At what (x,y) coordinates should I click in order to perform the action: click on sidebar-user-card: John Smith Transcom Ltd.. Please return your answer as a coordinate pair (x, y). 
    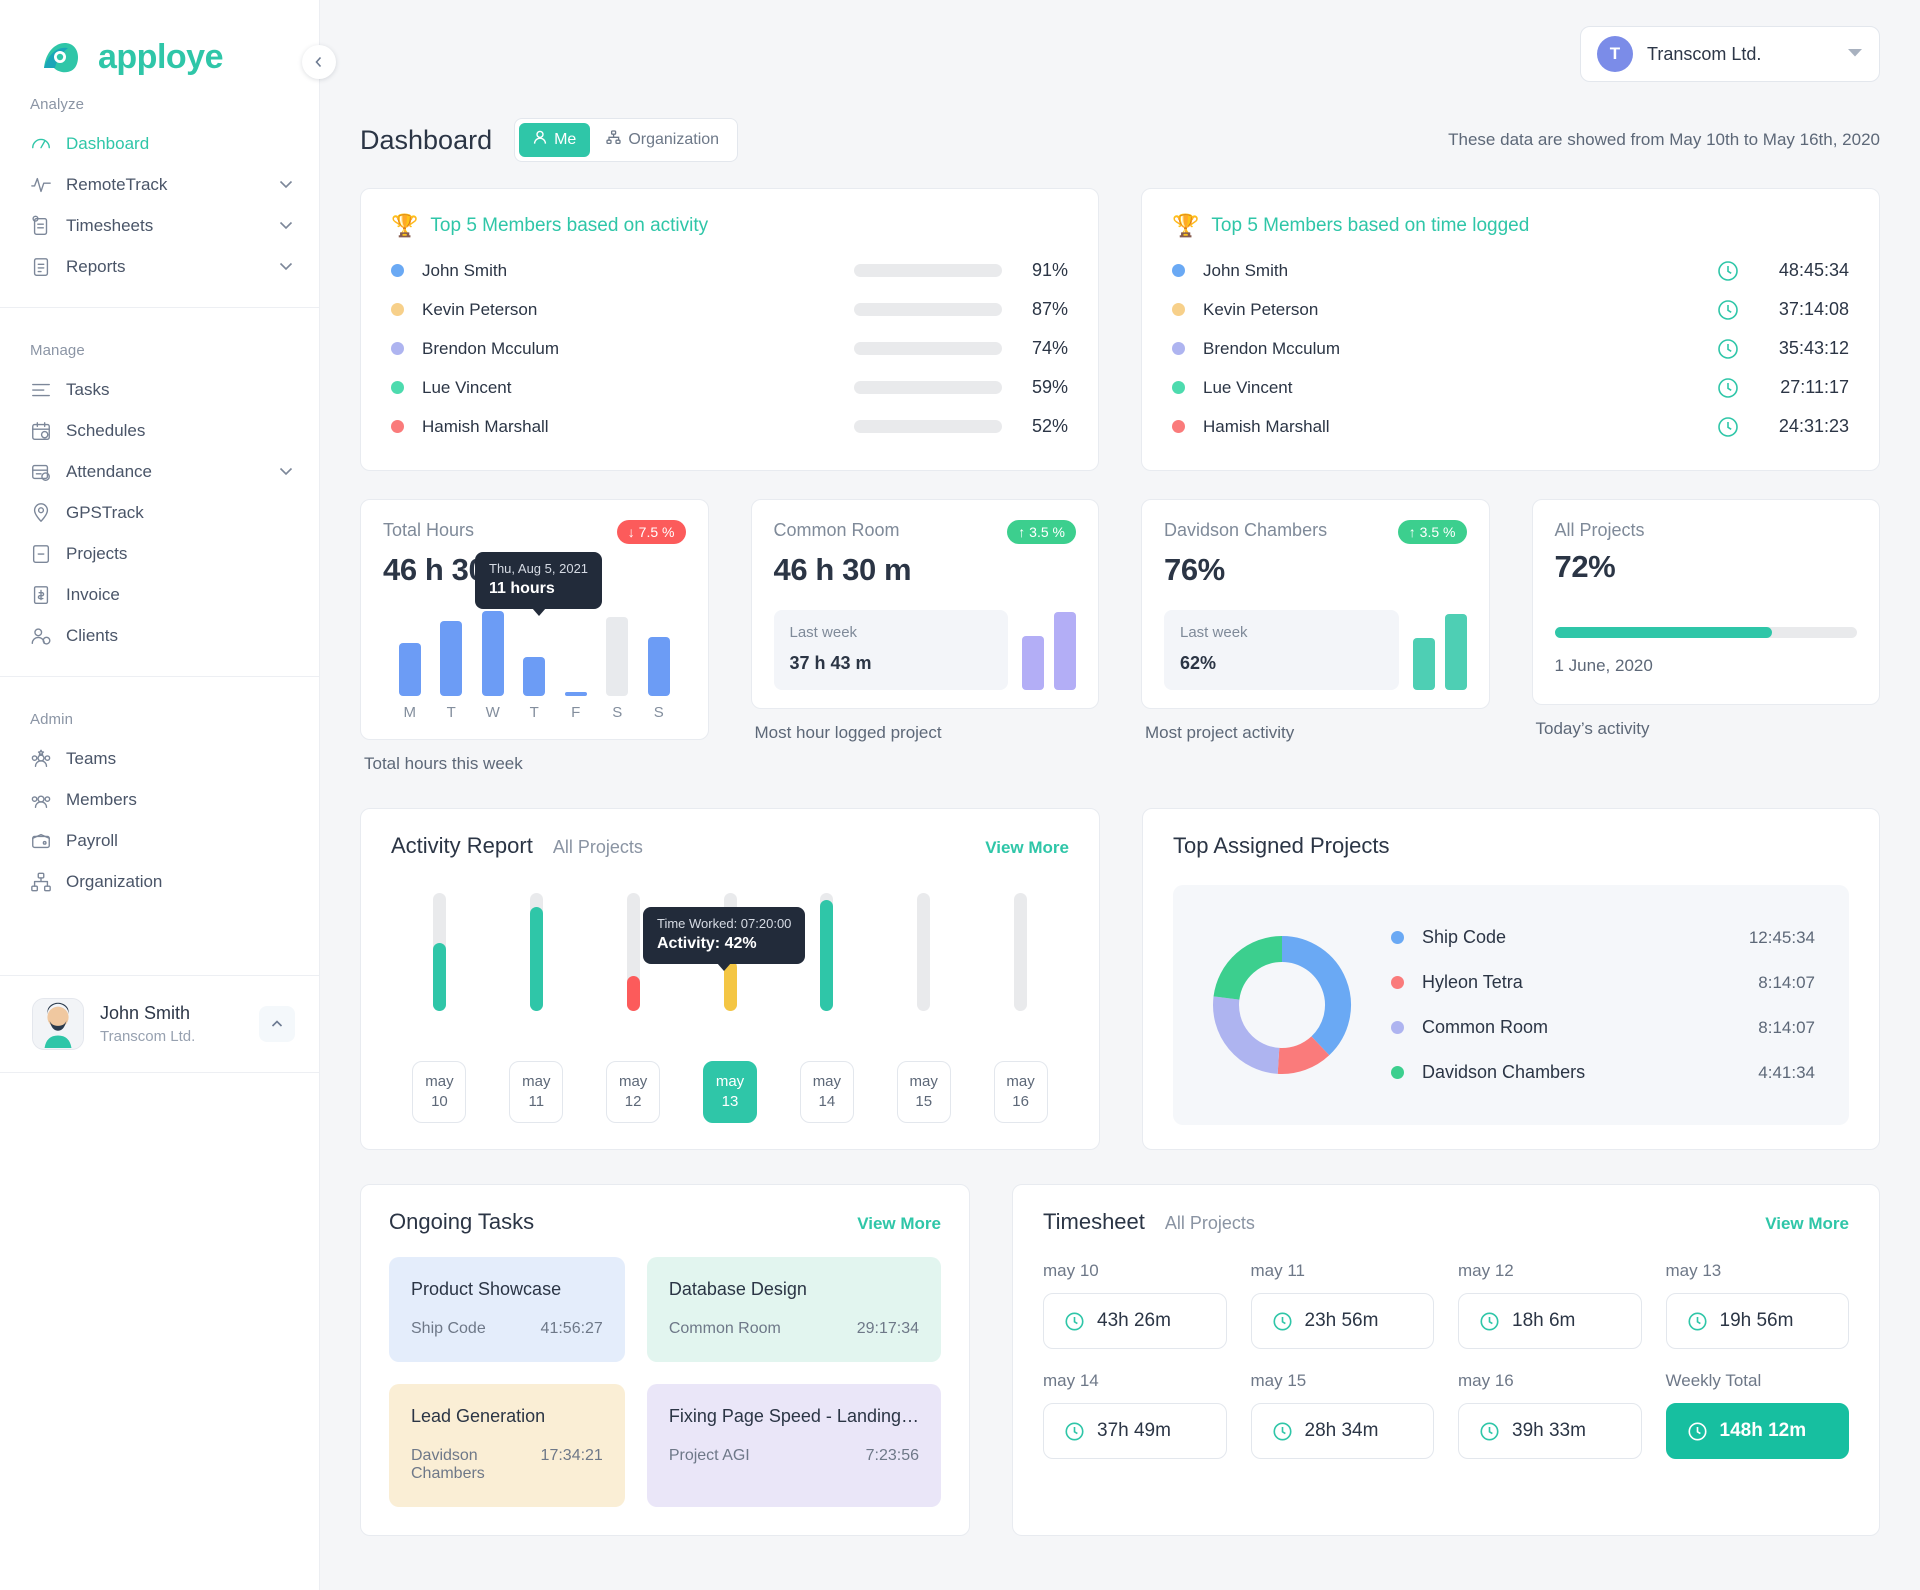
    Looking at the image, I should click on (159, 1024).